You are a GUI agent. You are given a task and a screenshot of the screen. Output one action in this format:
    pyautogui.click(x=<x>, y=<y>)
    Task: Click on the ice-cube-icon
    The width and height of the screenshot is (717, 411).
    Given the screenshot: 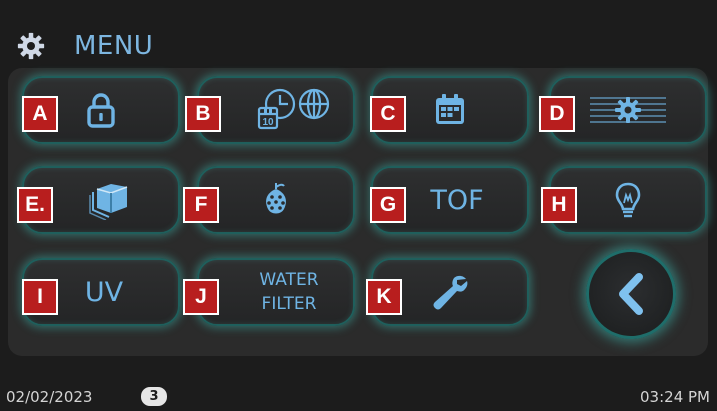 What is the action you would take?
    pyautogui.click(x=108, y=202)
    